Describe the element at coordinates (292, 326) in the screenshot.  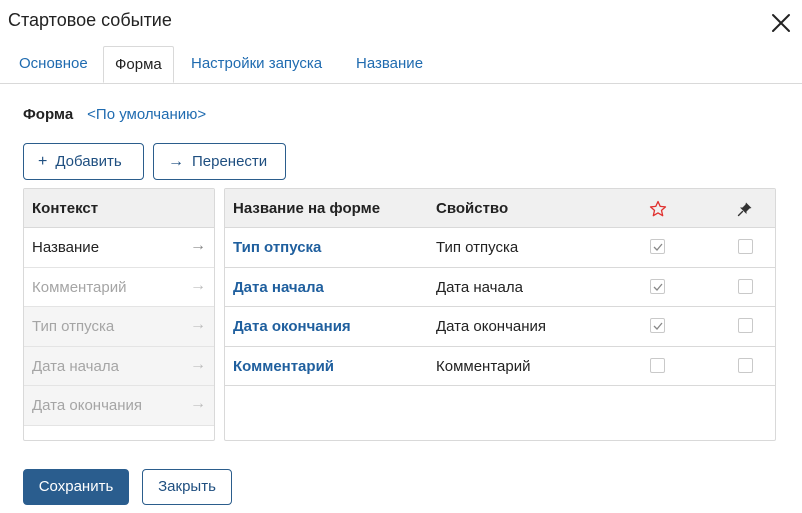
I see `field-name-link: Дата окончания` at that location.